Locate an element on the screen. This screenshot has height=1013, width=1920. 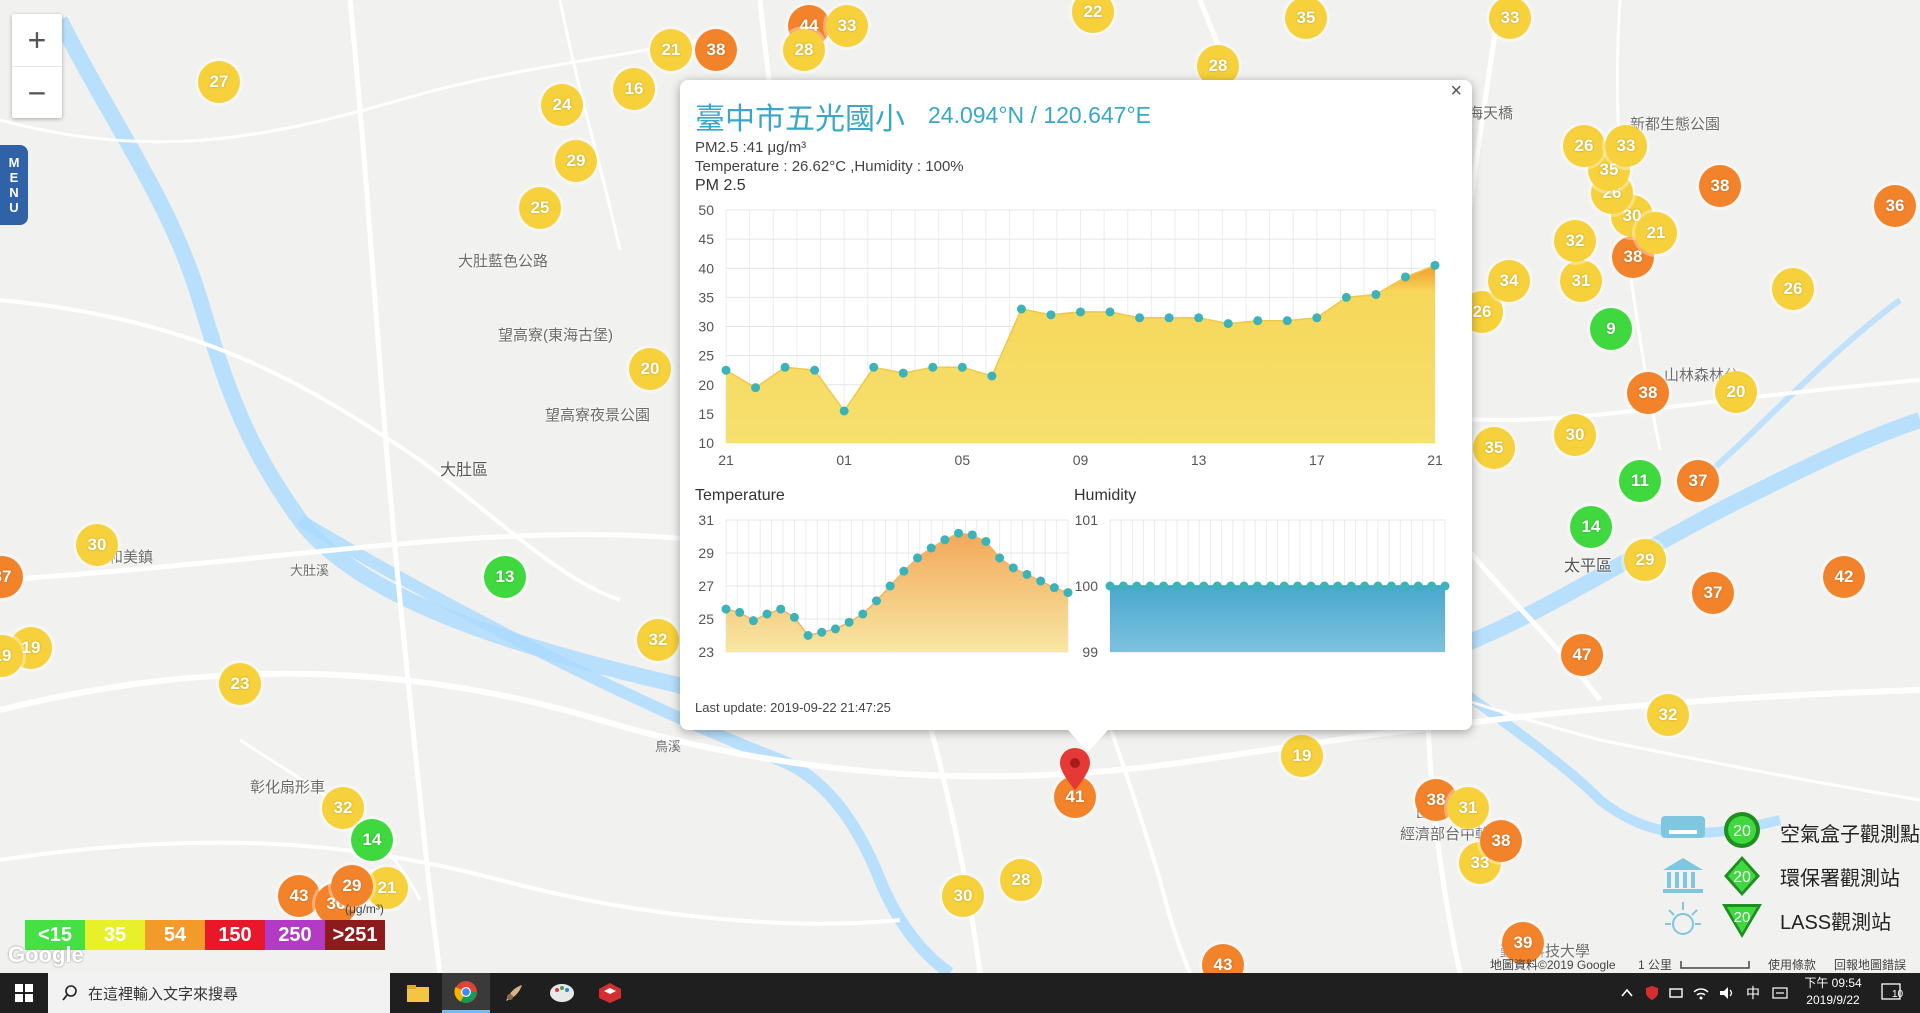
menu-tab: M E N U is located at coordinates (14, 185).